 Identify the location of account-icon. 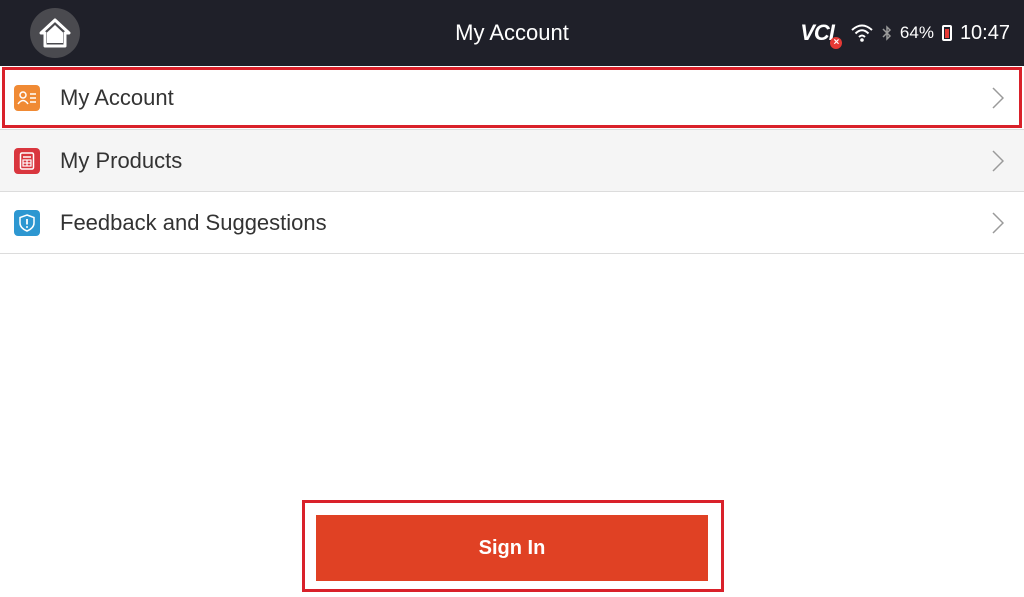
(27, 97).